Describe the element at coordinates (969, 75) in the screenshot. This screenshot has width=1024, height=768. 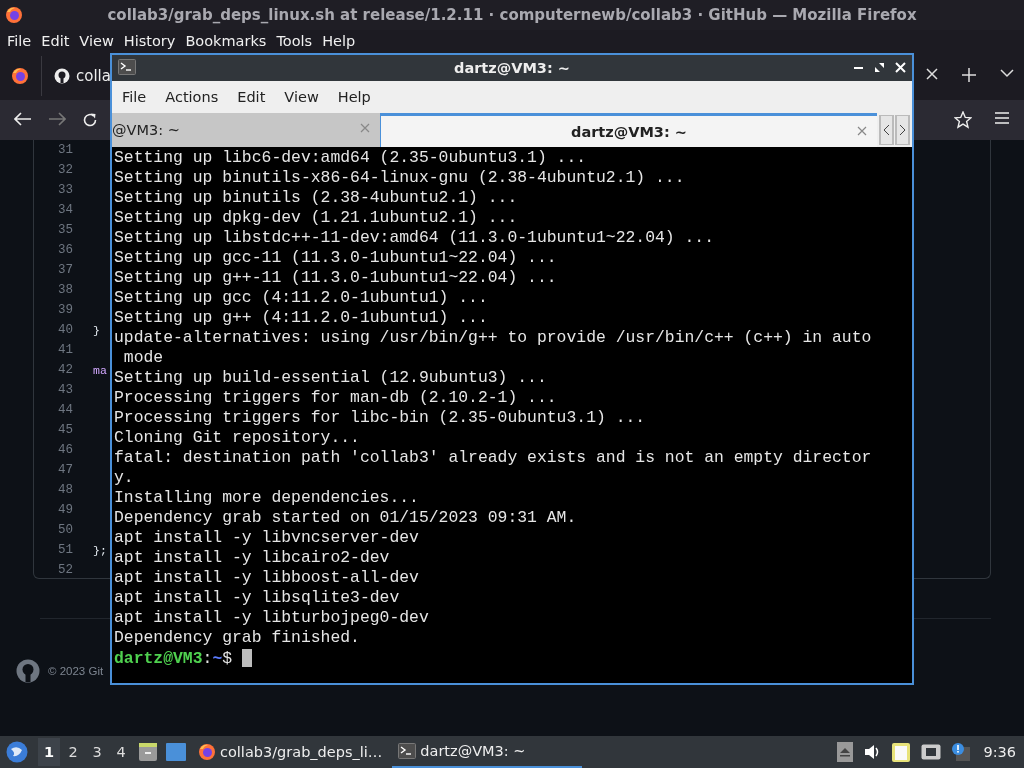
I see `plus-icon` at that location.